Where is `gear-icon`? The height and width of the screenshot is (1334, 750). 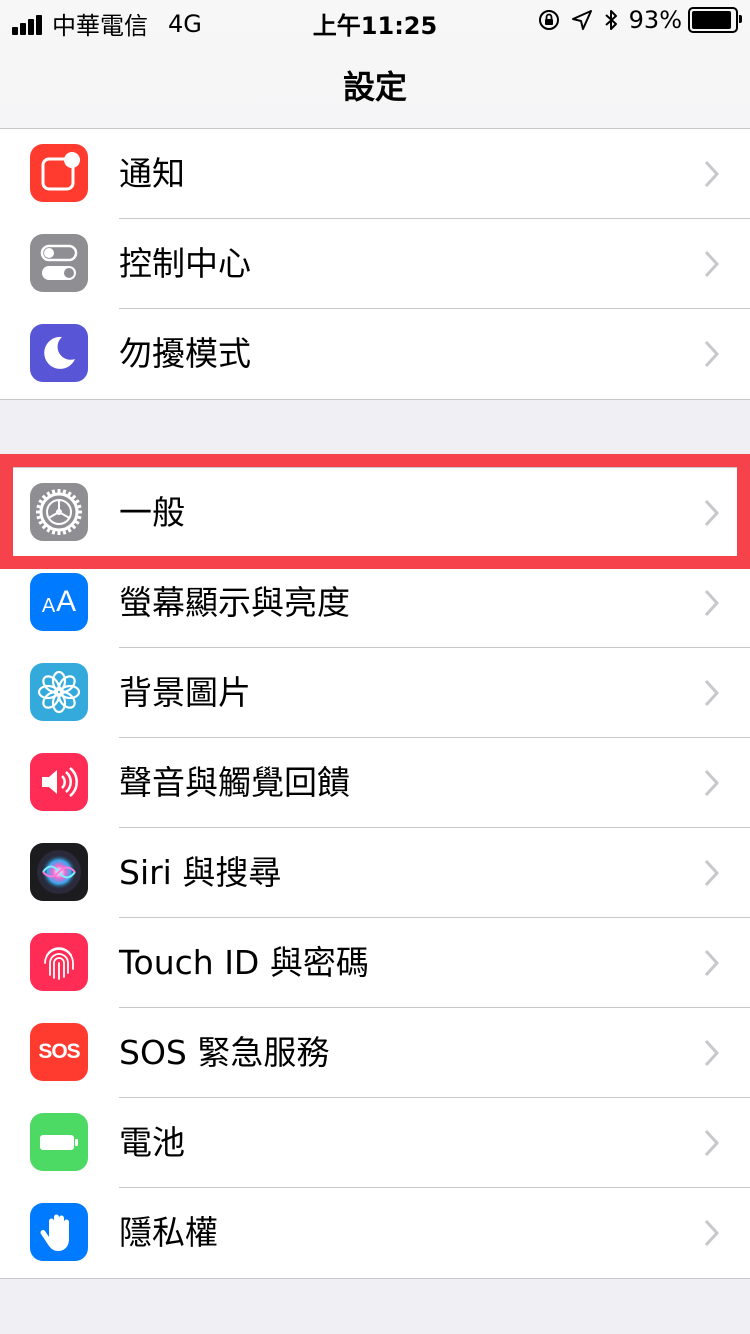
gear-icon is located at coordinates (59, 512).